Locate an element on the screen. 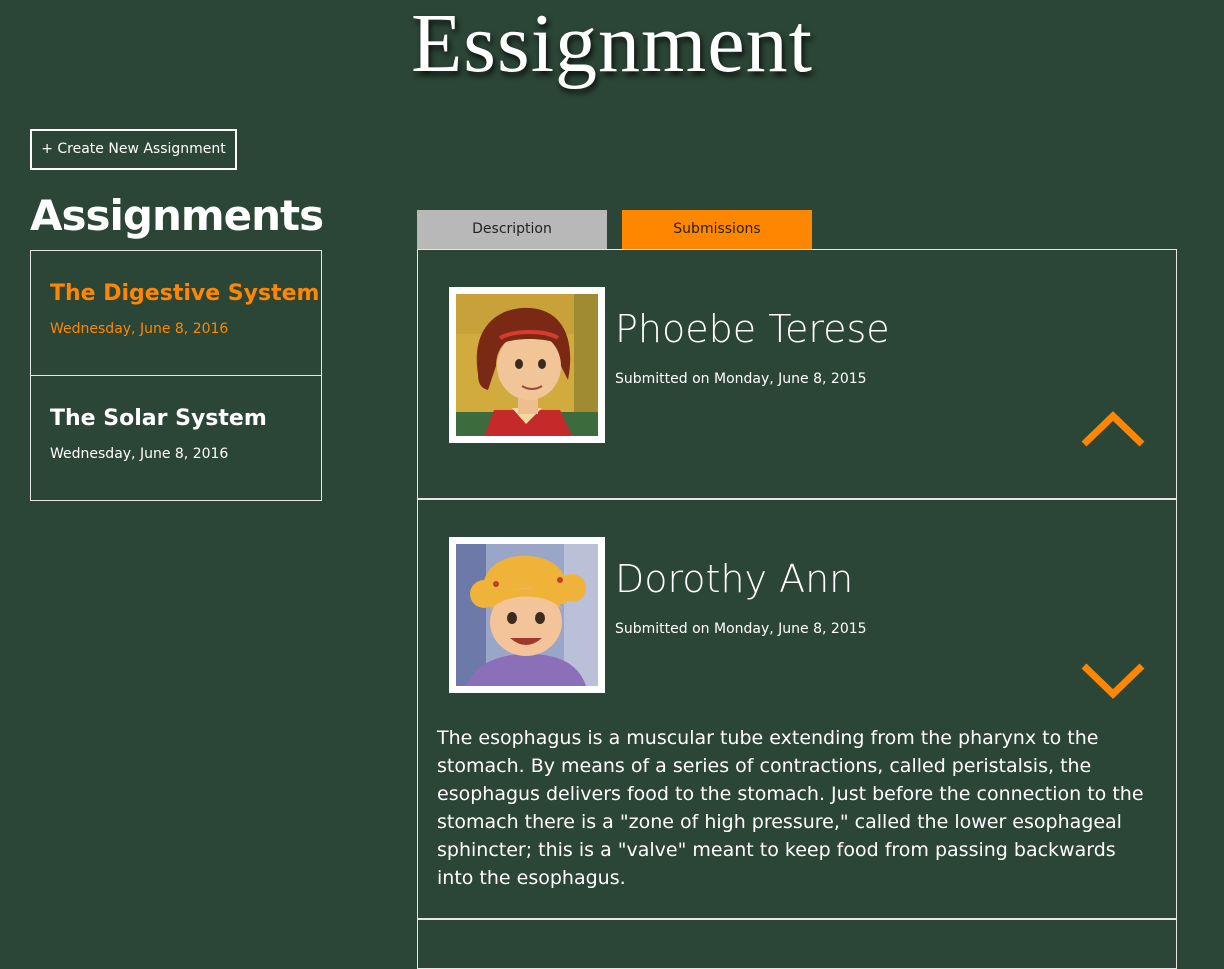 The height and width of the screenshot is (969, 1224). app-title: Essignment is located at coordinates (612, 45).